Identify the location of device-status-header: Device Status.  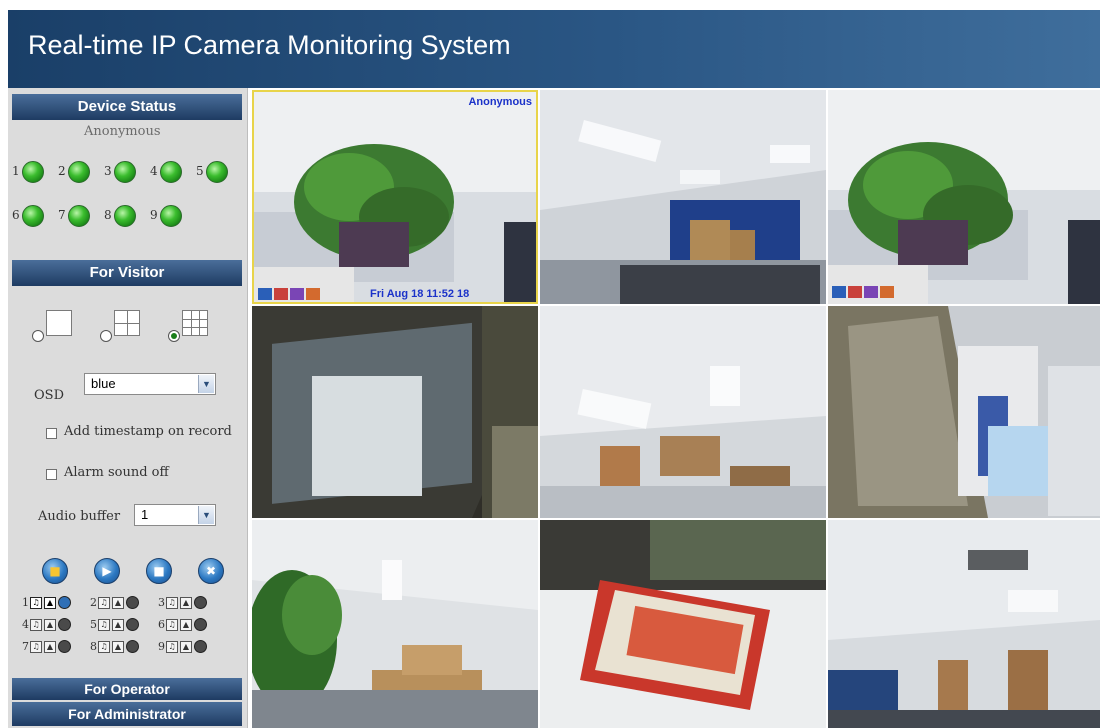
(127, 107).